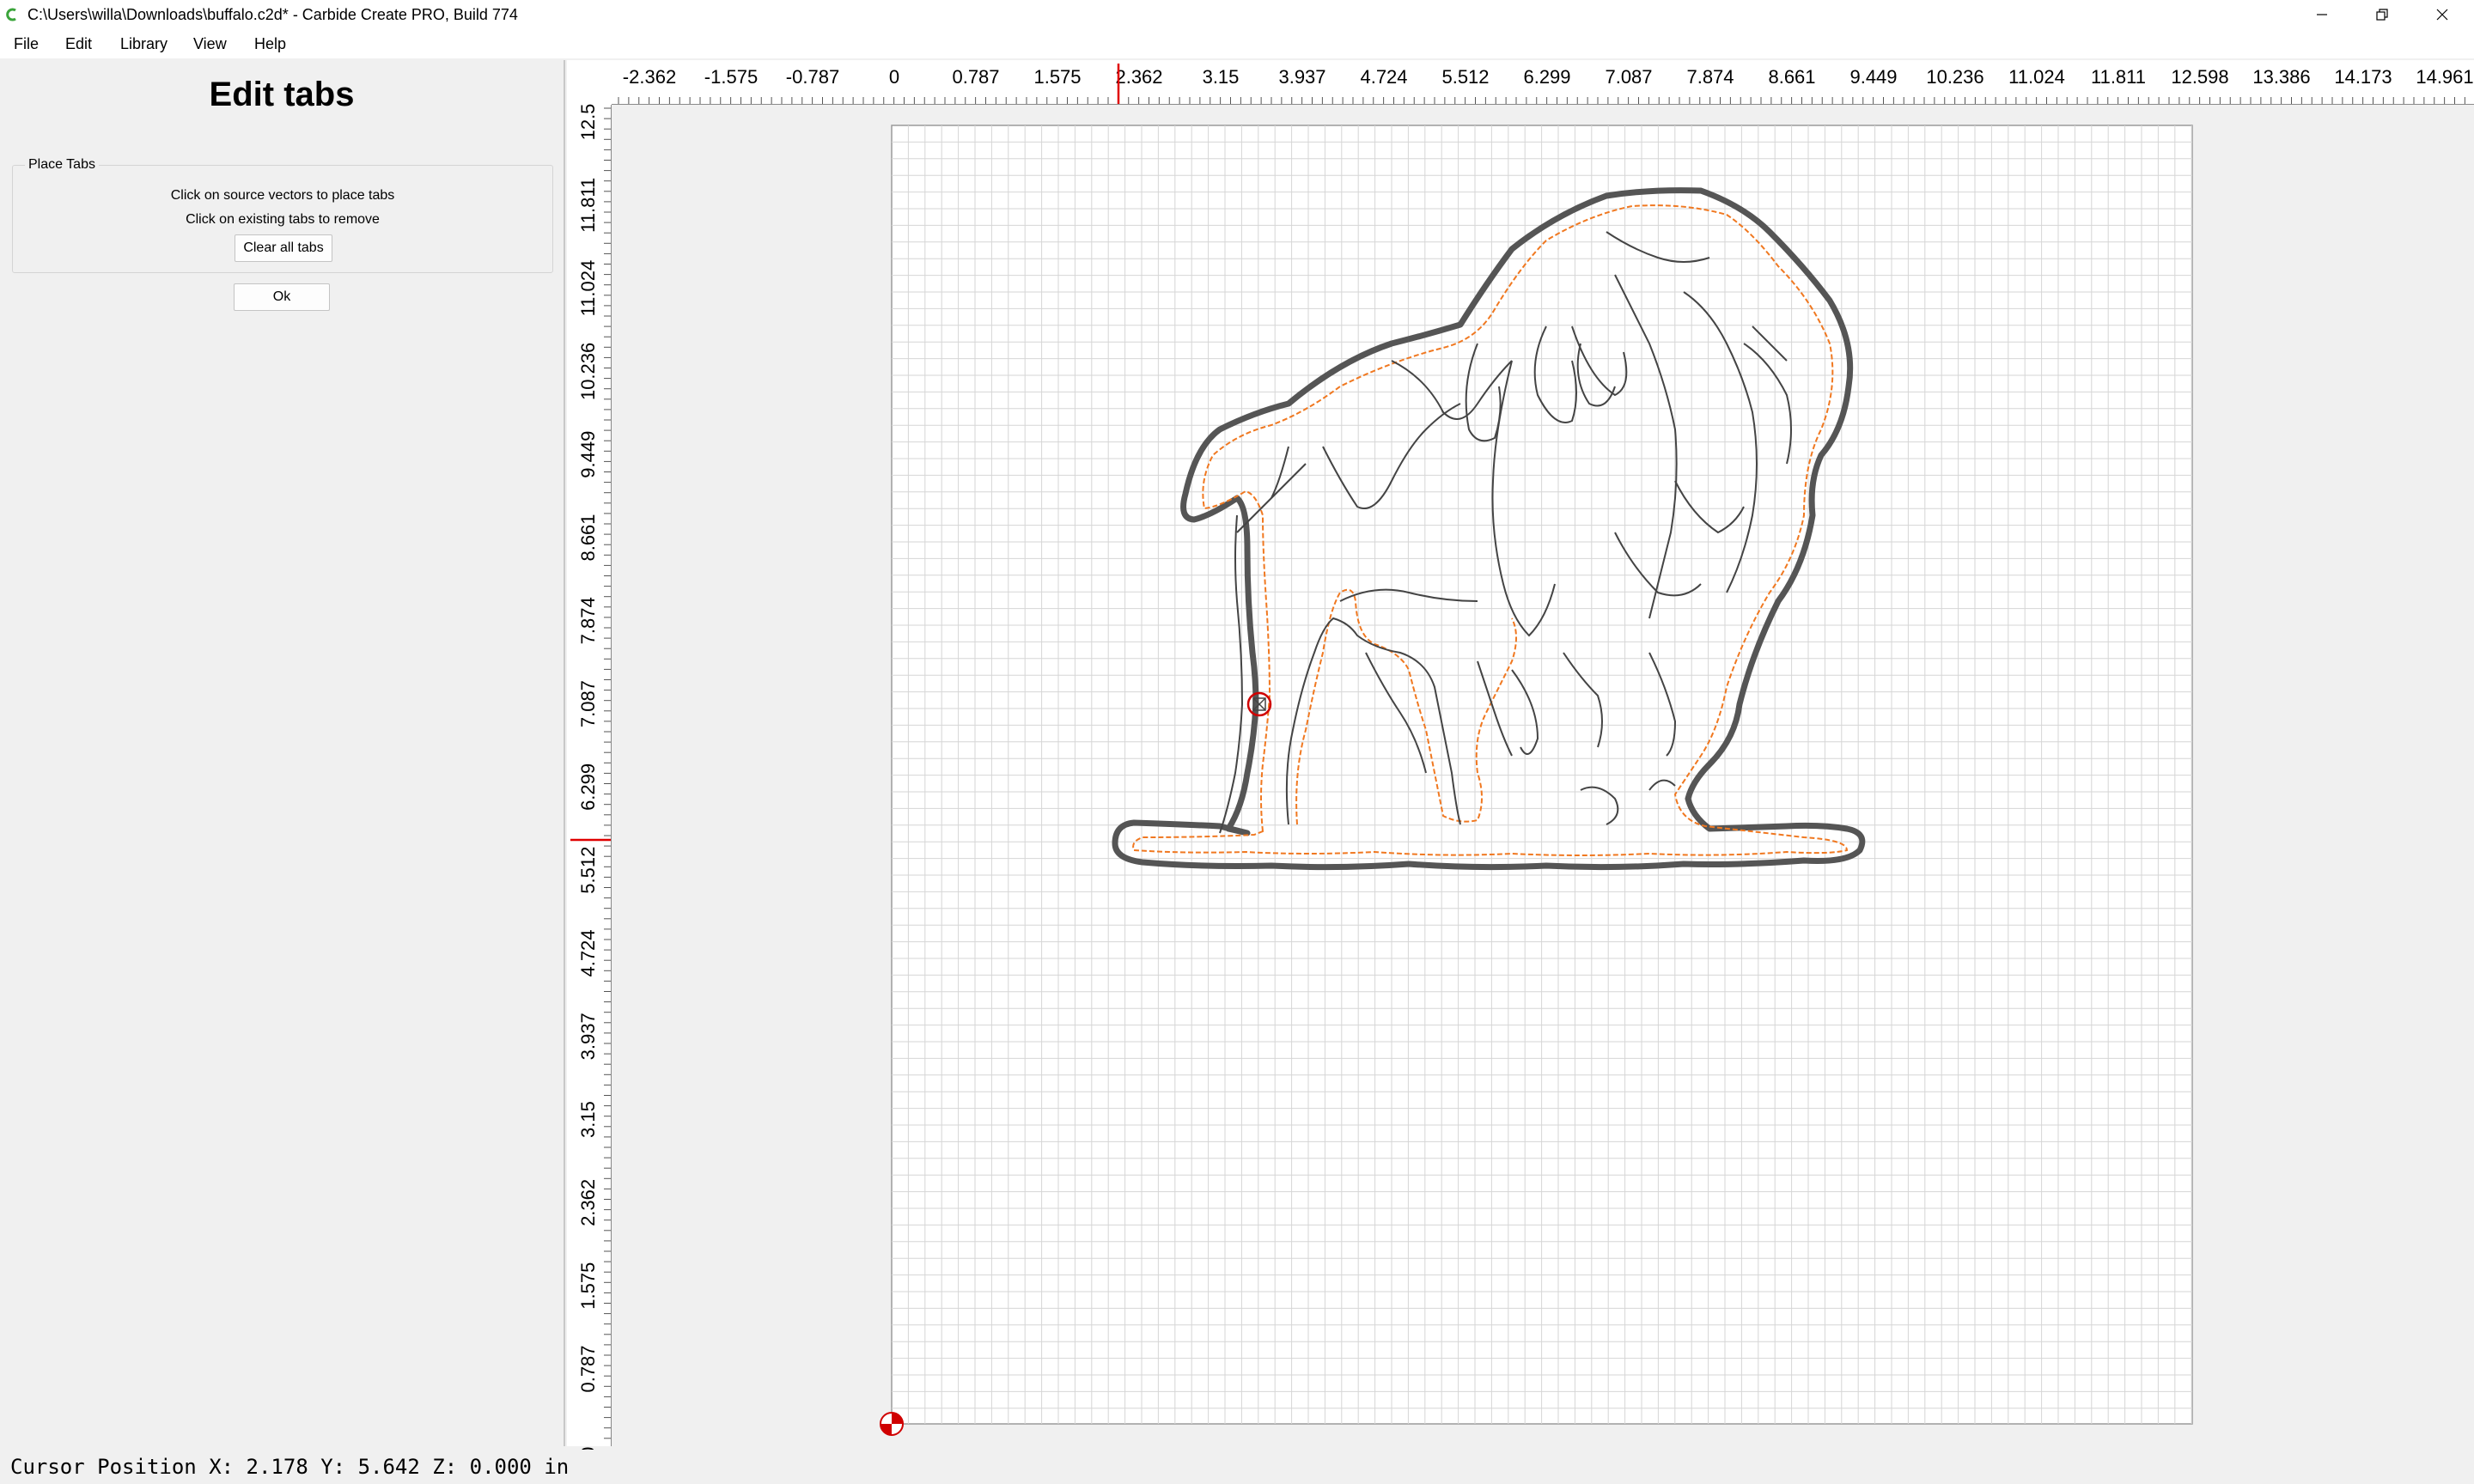 Image resolution: width=2474 pixels, height=1484 pixels. I want to click on ruler-label-h: 14.173, so click(2363, 77).